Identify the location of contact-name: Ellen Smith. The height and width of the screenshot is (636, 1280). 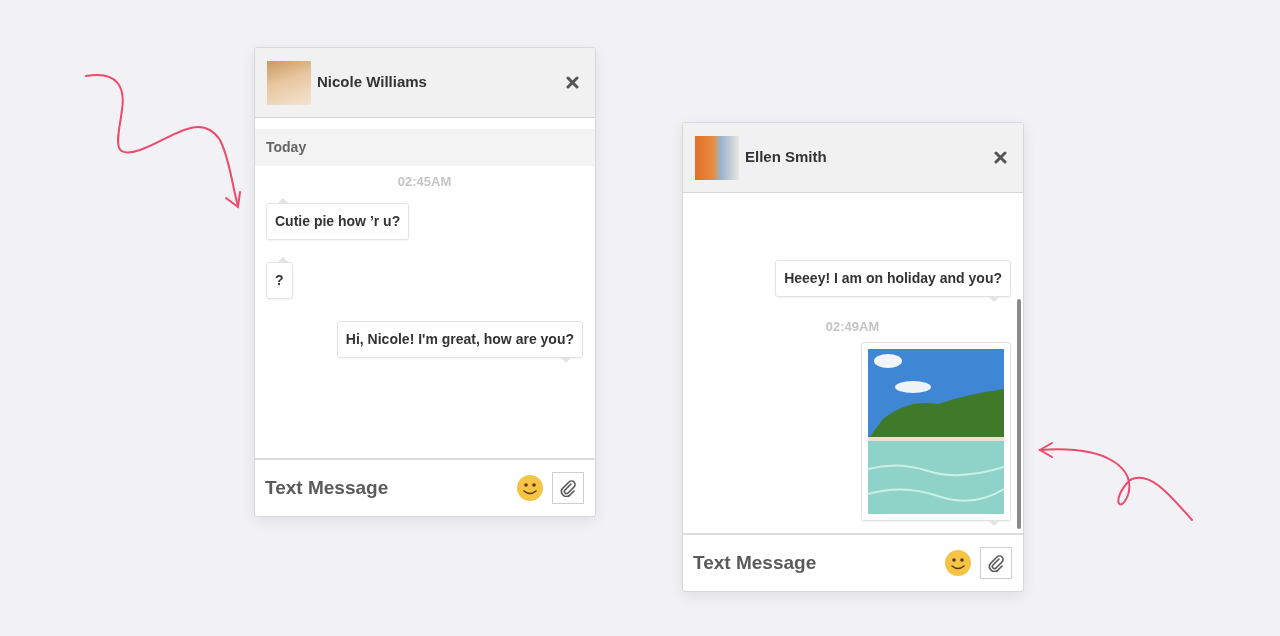
(786, 157).